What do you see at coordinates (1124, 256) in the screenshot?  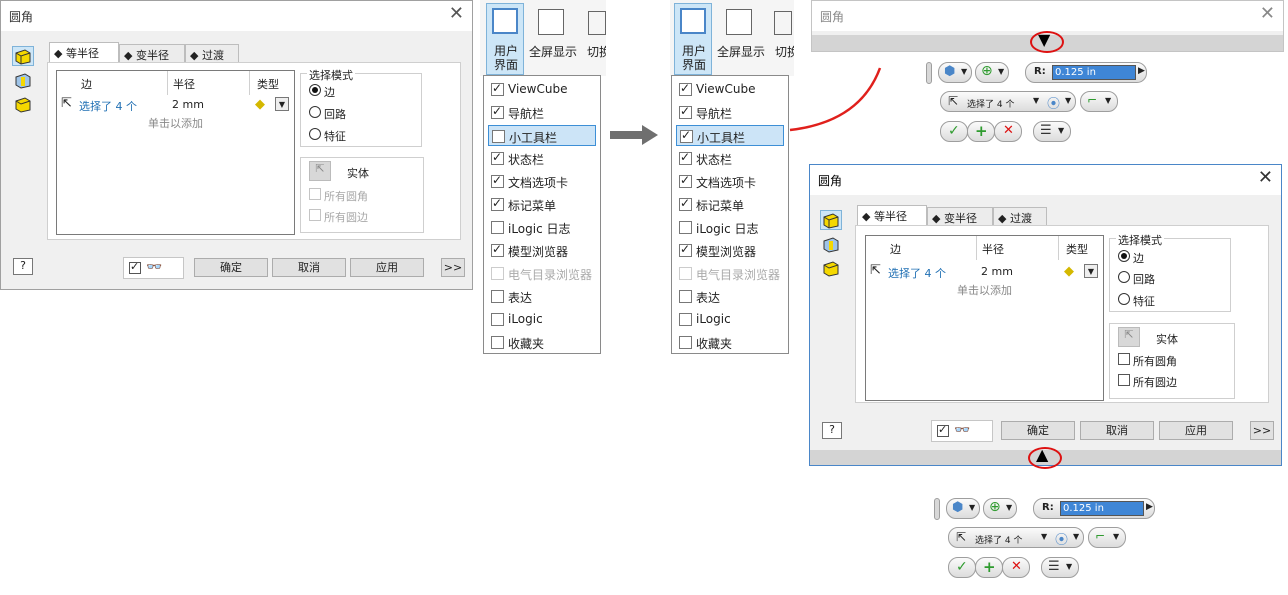 I see `radio-edge` at bounding box center [1124, 256].